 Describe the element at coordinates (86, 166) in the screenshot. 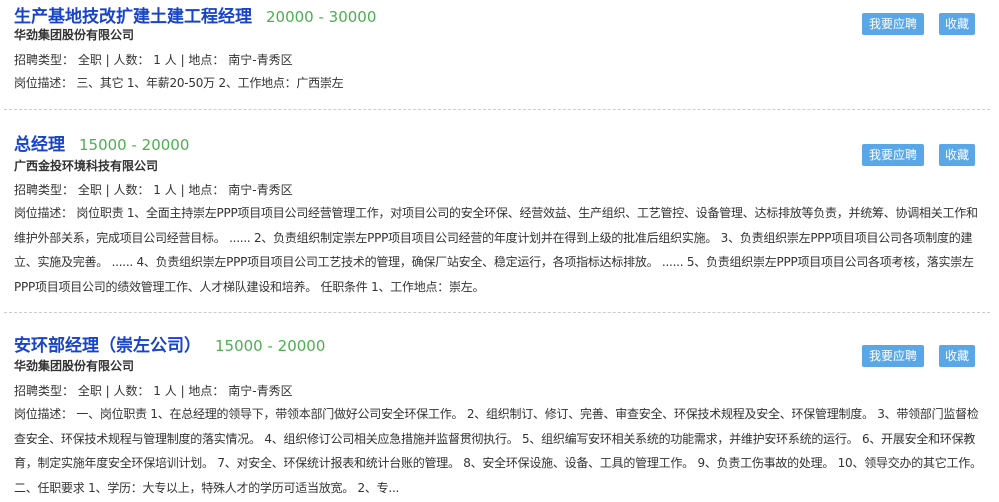

I see `company-name: 广西金投环境科技有限公司` at that location.